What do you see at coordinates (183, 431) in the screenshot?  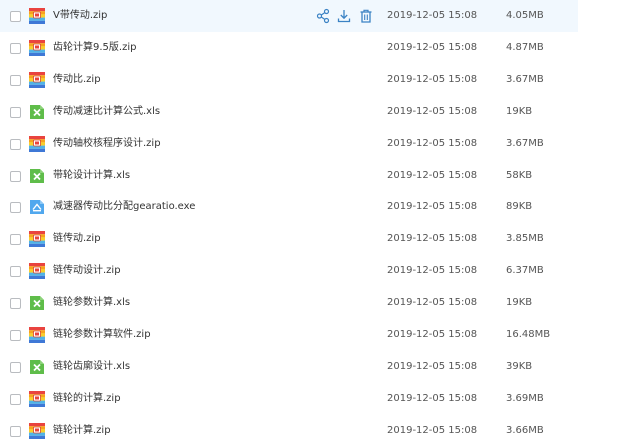 I see `file-name: 链轮计算.zip` at bounding box center [183, 431].